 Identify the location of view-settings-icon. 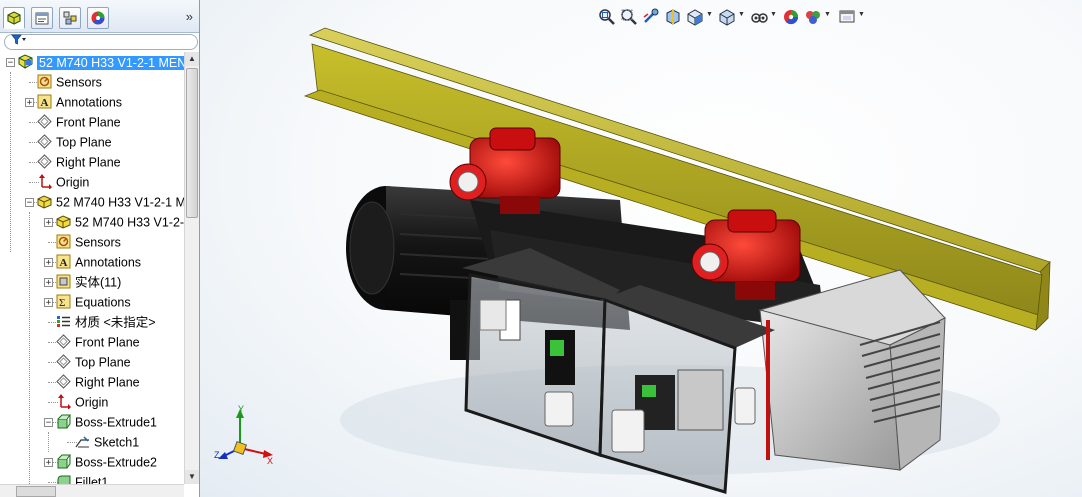
(847, 17).